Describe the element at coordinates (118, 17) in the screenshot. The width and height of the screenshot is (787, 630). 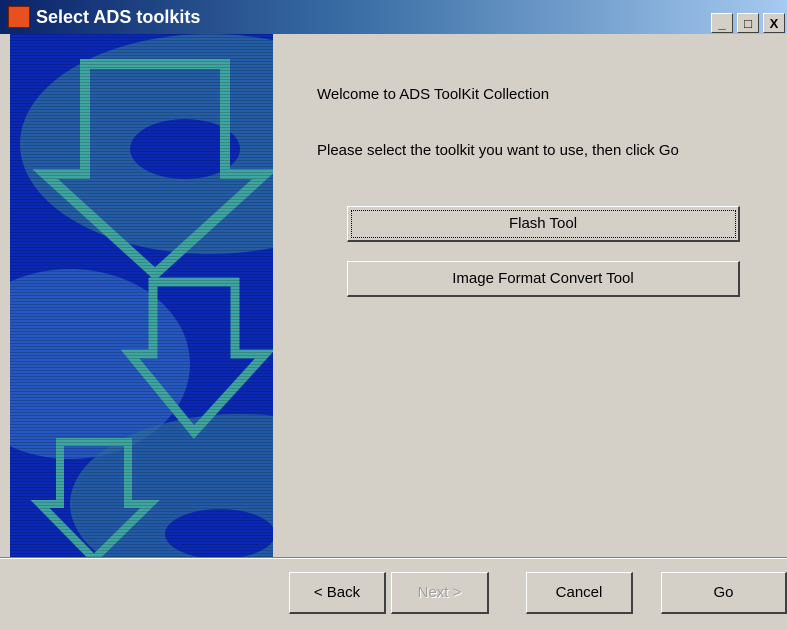
I see `window-title: Select ADS toolkits` at that location.